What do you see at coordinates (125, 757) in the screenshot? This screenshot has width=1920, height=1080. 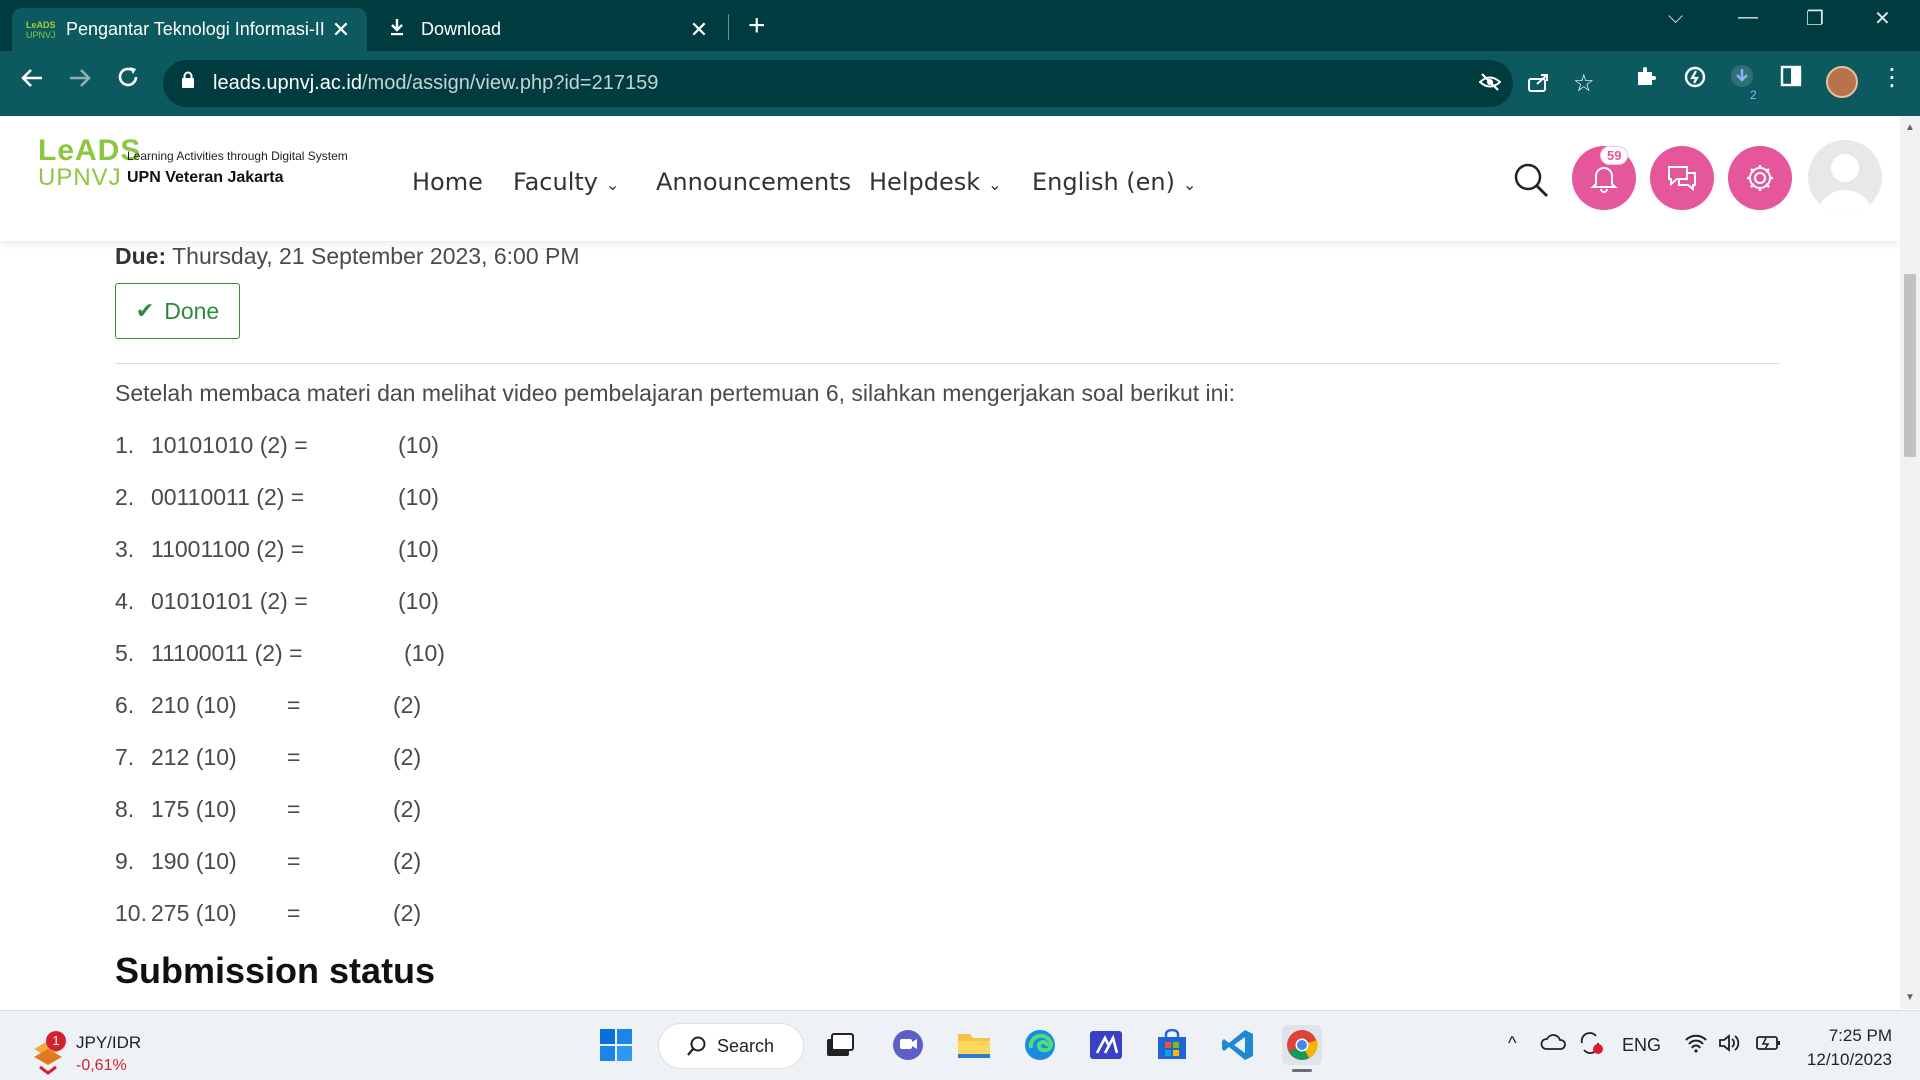 I see `question-number: 7.` at bounding box center [125, 757].